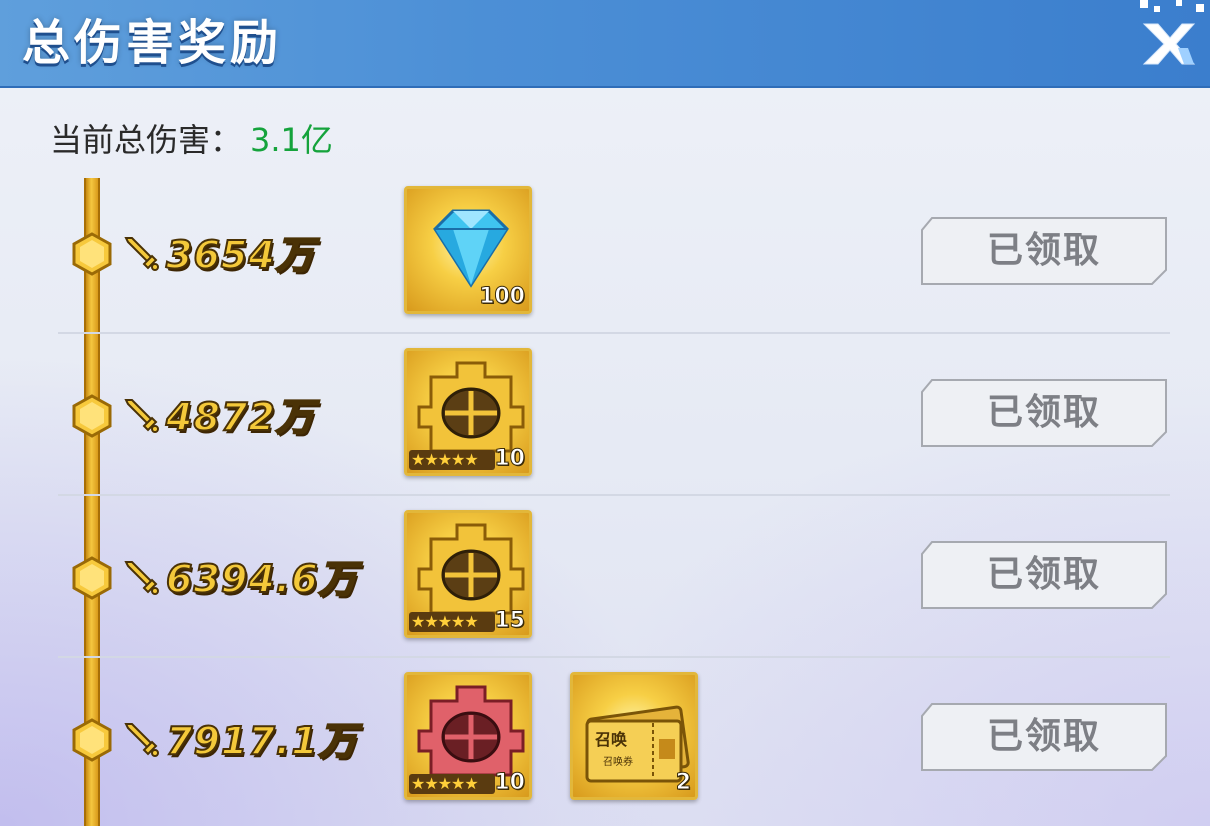 Image resolution: width=1210 pixels, height=826 pixels. I want to click on current-damage-value: 3.1亿, so click(291, 140).